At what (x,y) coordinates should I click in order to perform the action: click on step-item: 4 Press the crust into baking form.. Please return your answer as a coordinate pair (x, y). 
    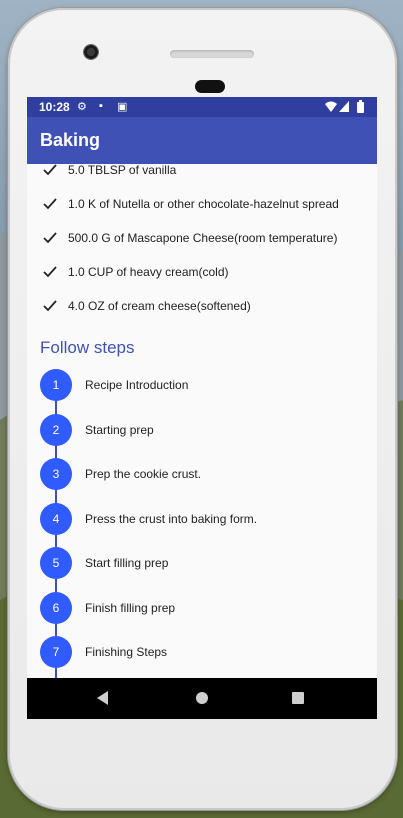
    Looking at the image, I should click on (202, 520).